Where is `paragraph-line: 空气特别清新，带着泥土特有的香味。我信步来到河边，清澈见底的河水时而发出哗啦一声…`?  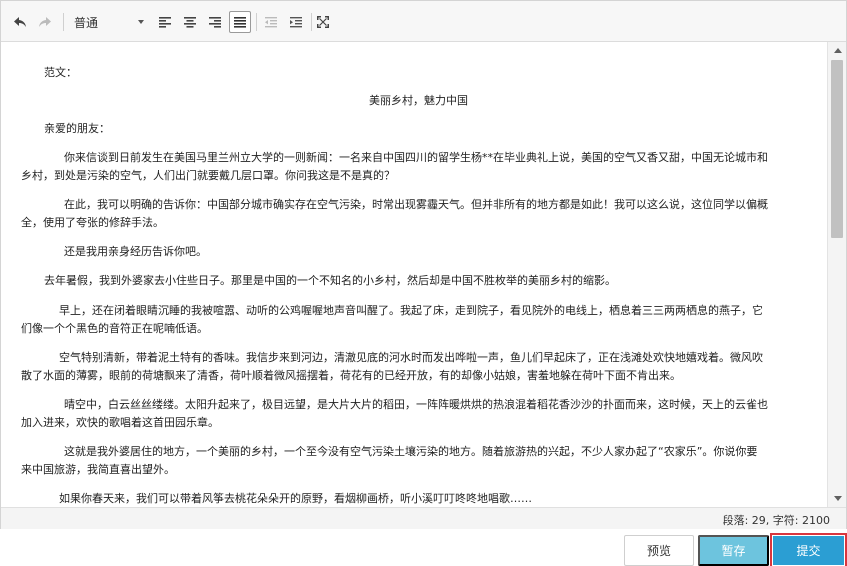 paragraph-line: 空气特别清新，带着泥土特有的香味。我信步来到河边，清澈见底的河水时而发出哗啦一声… is located at coordinates (411, 357).